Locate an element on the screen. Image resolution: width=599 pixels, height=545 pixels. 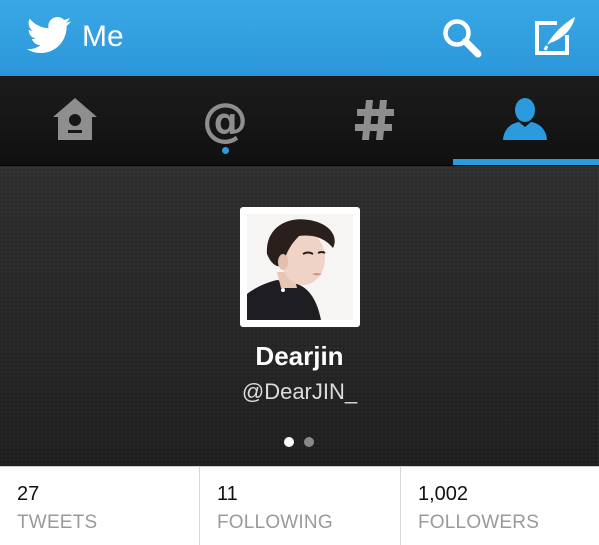
profile-display-name: Dearjin is located at coordinates (299, 356).